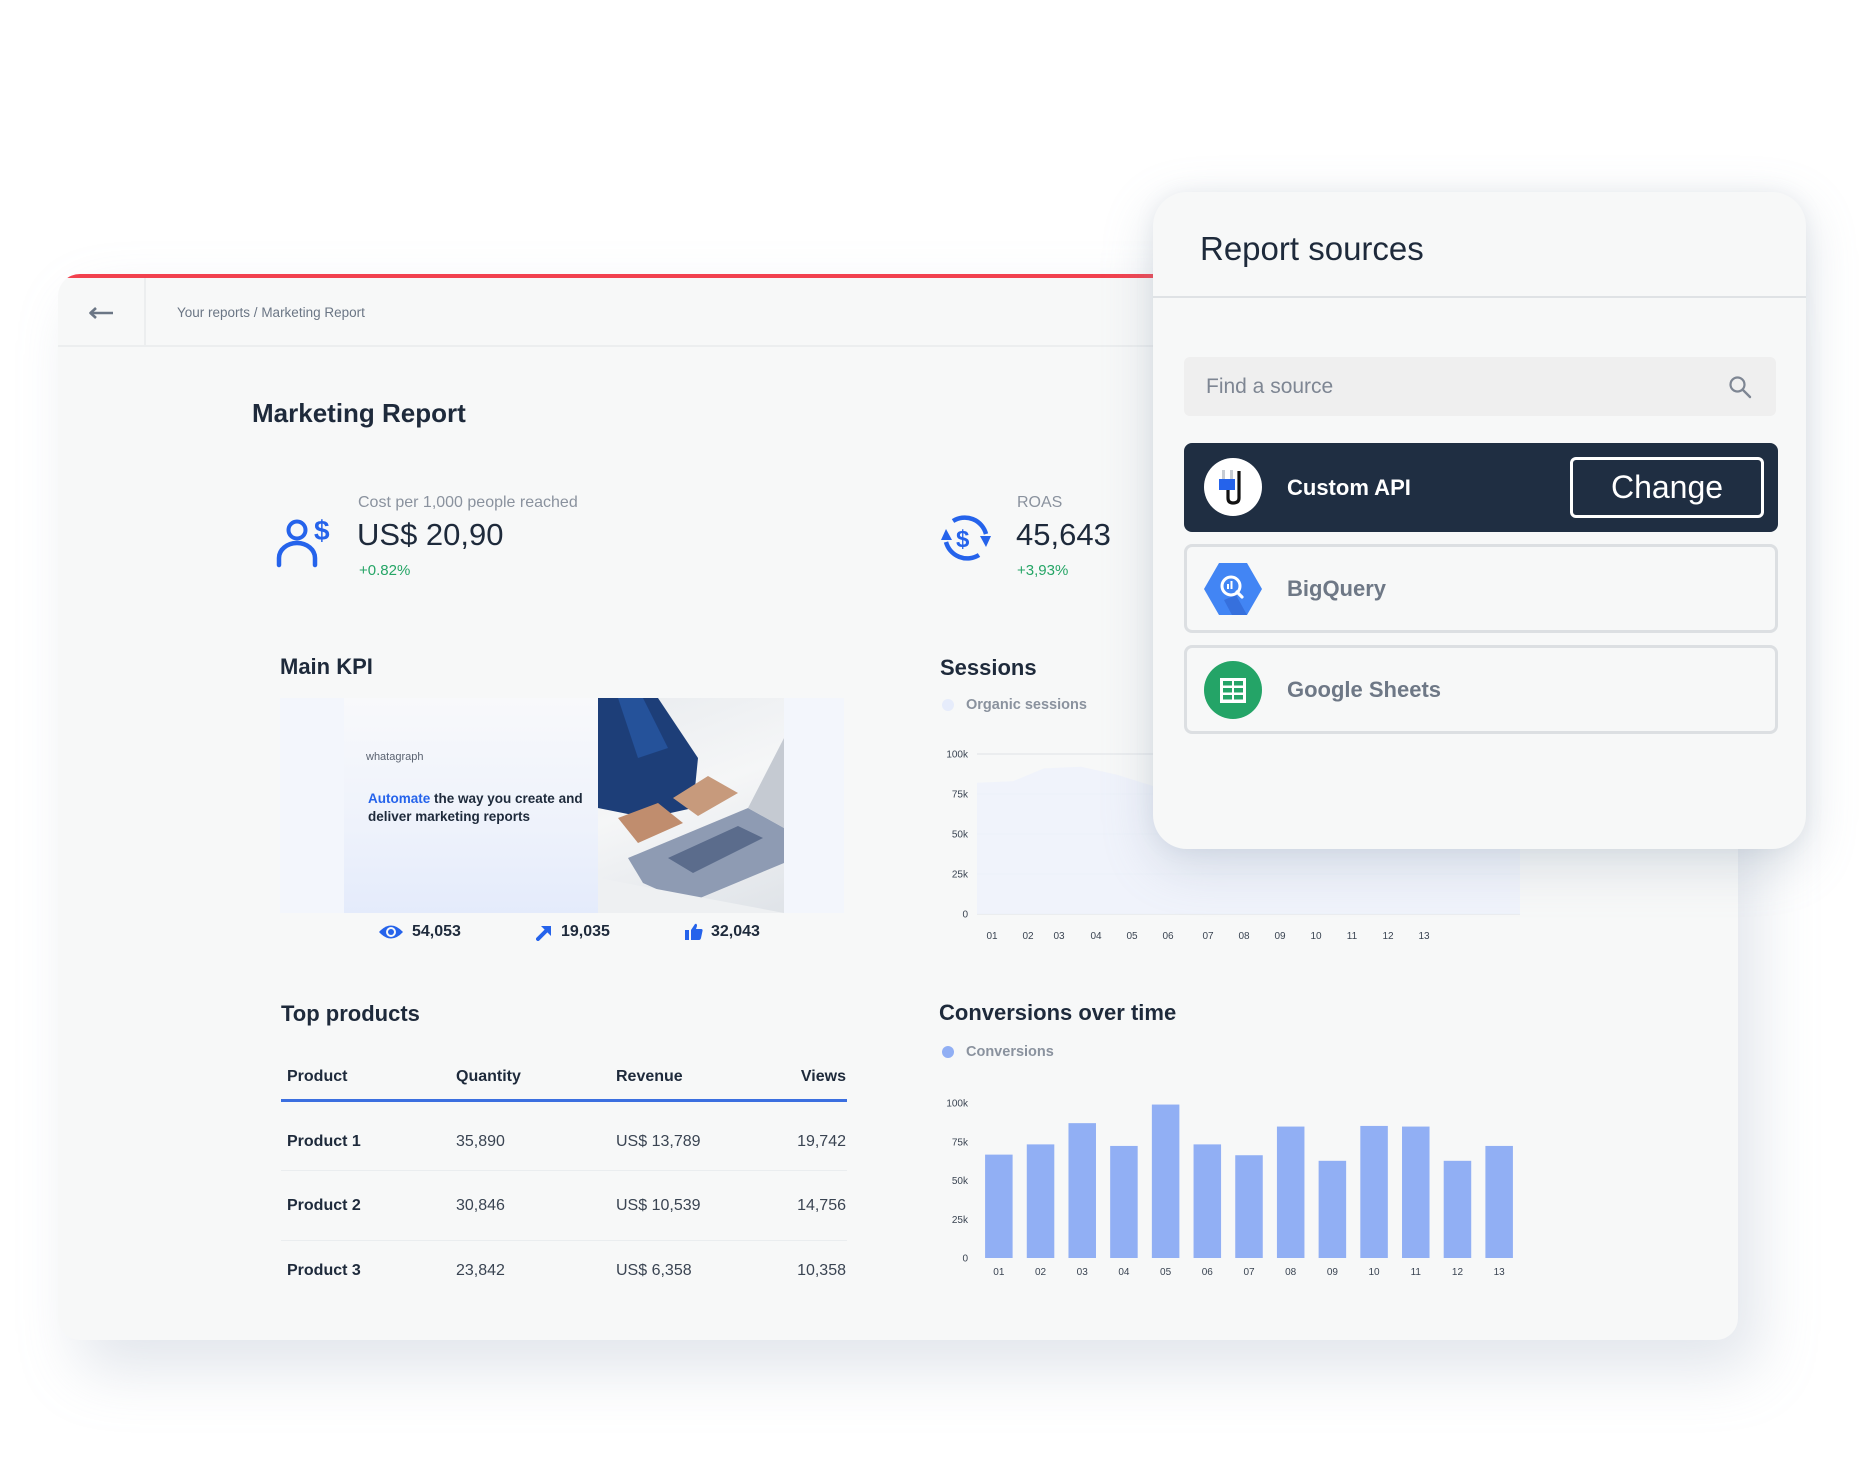  Describe the element at coordinates (1481, 689) in the screenshot. I see `source-item-google-sheets: Google Sheets` at that location.